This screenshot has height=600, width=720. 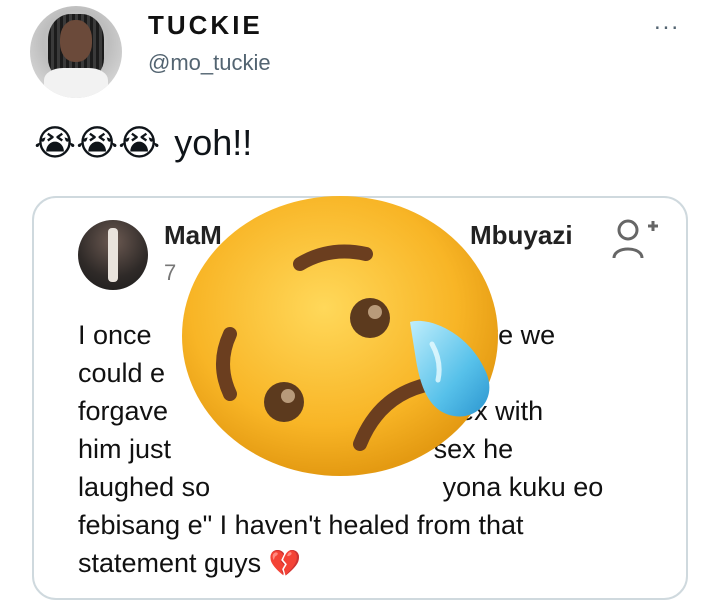 I want to click on avatar-shirt, so click(x=76, y=83).